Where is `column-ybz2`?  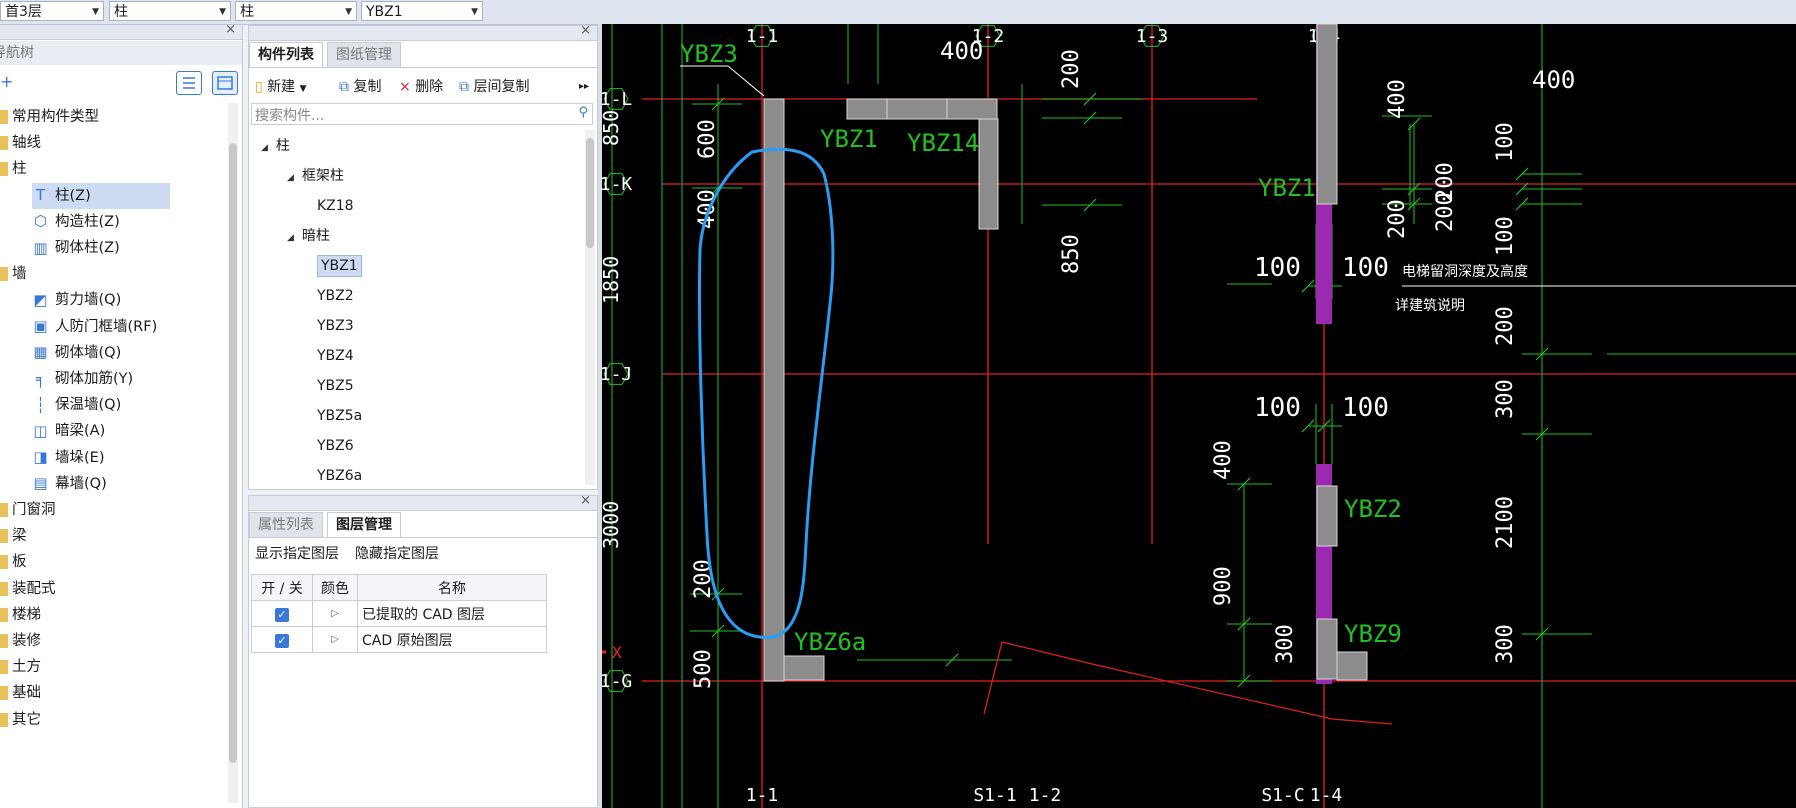 column-ybz2 is located at coordinates (1327, 516).